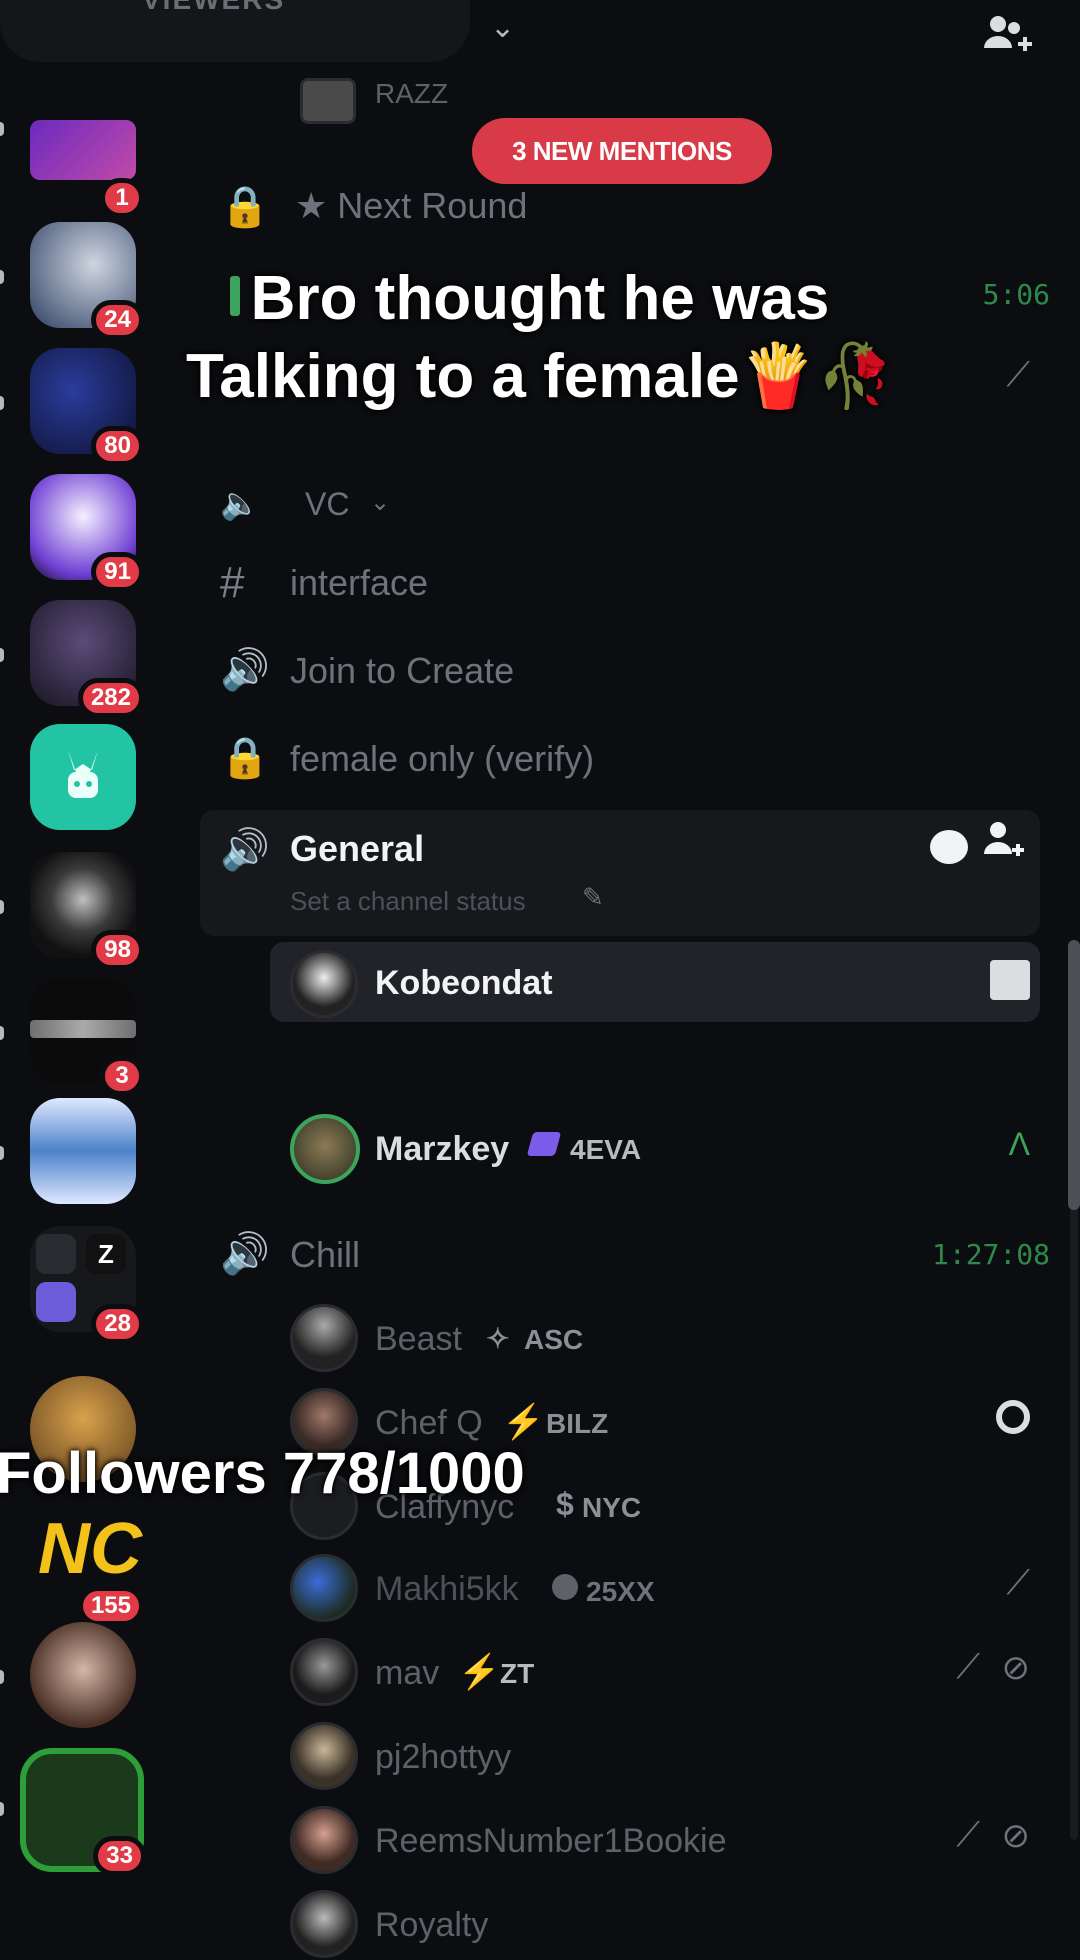  Describe the element at coordinates (540, 40) in the screenshot. I see `top-bar: VIEWERS ⌄` at that location.